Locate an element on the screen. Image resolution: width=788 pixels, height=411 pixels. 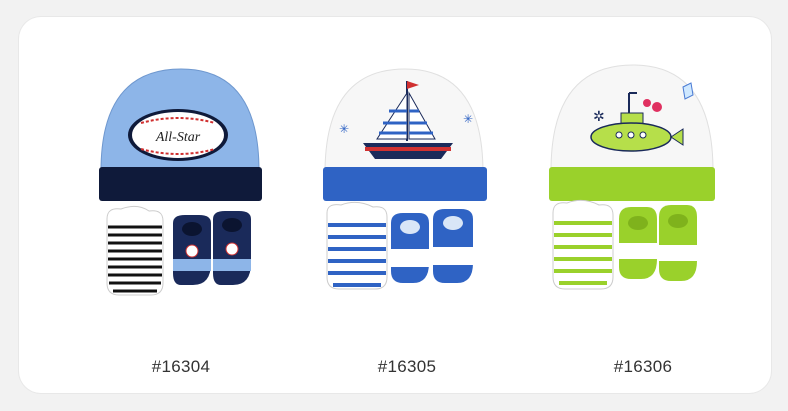
product-sku-label: #16305 is located at coordinates (407, 366).